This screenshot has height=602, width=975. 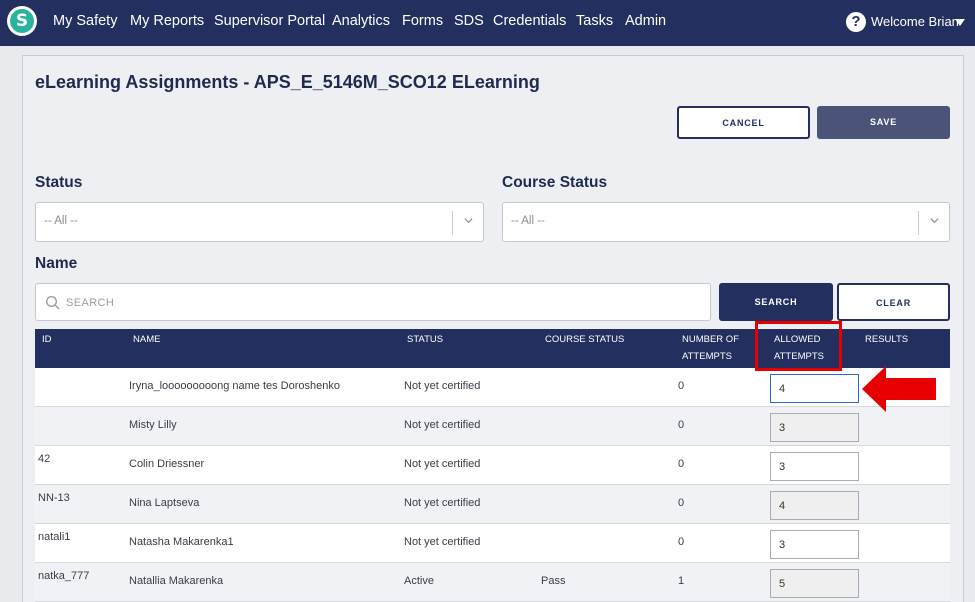 I want to click on name-filter-label: Name, so click(x=56, y=263).